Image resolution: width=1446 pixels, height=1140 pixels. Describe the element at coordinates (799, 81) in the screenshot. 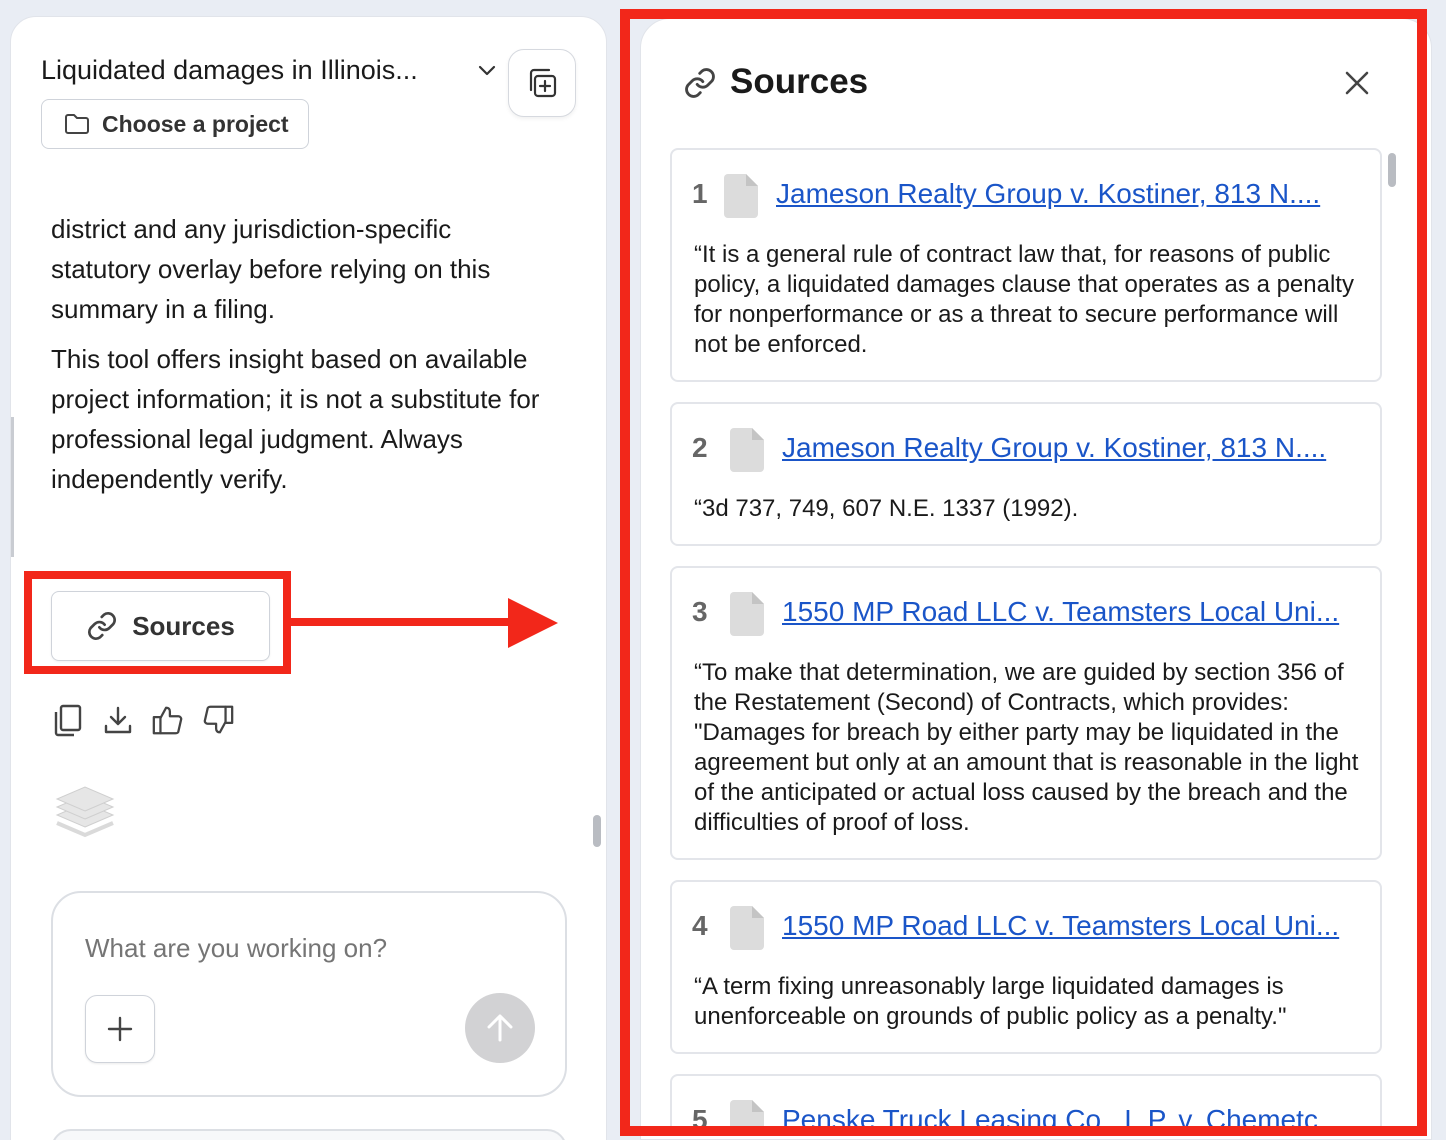

I see `sources-panel-title: Sources` at that location.